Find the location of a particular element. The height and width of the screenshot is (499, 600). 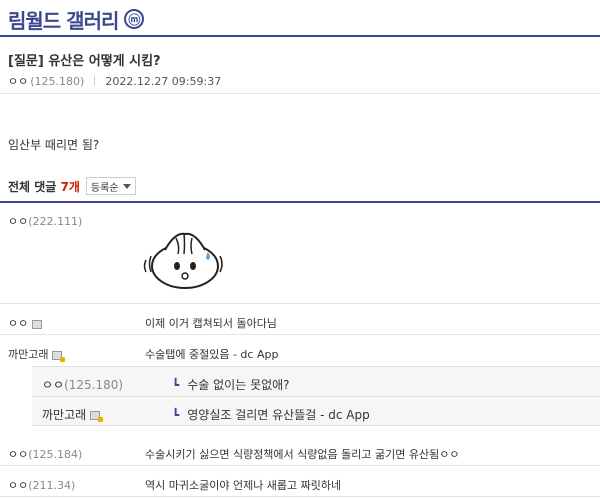

comment-header: 전체 댓글 7개 등록순 is located at coordinates (72, 186).